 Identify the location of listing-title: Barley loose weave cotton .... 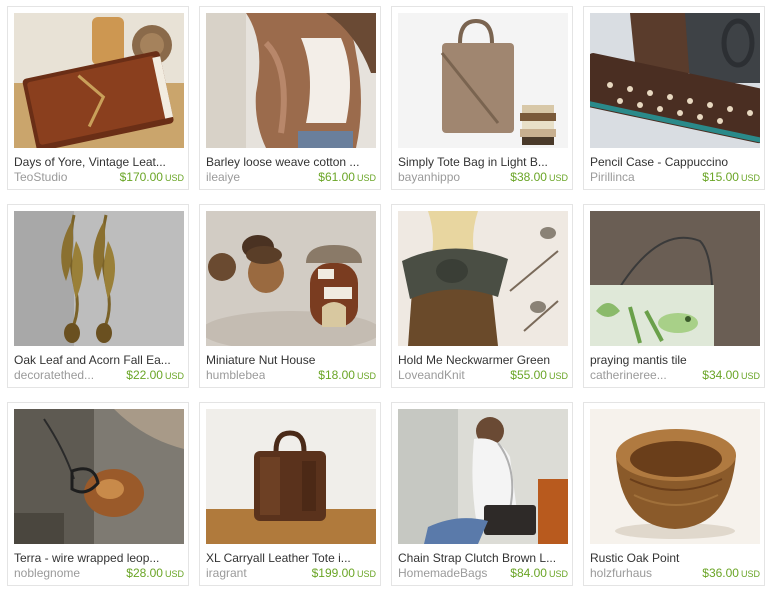
(292, 162).